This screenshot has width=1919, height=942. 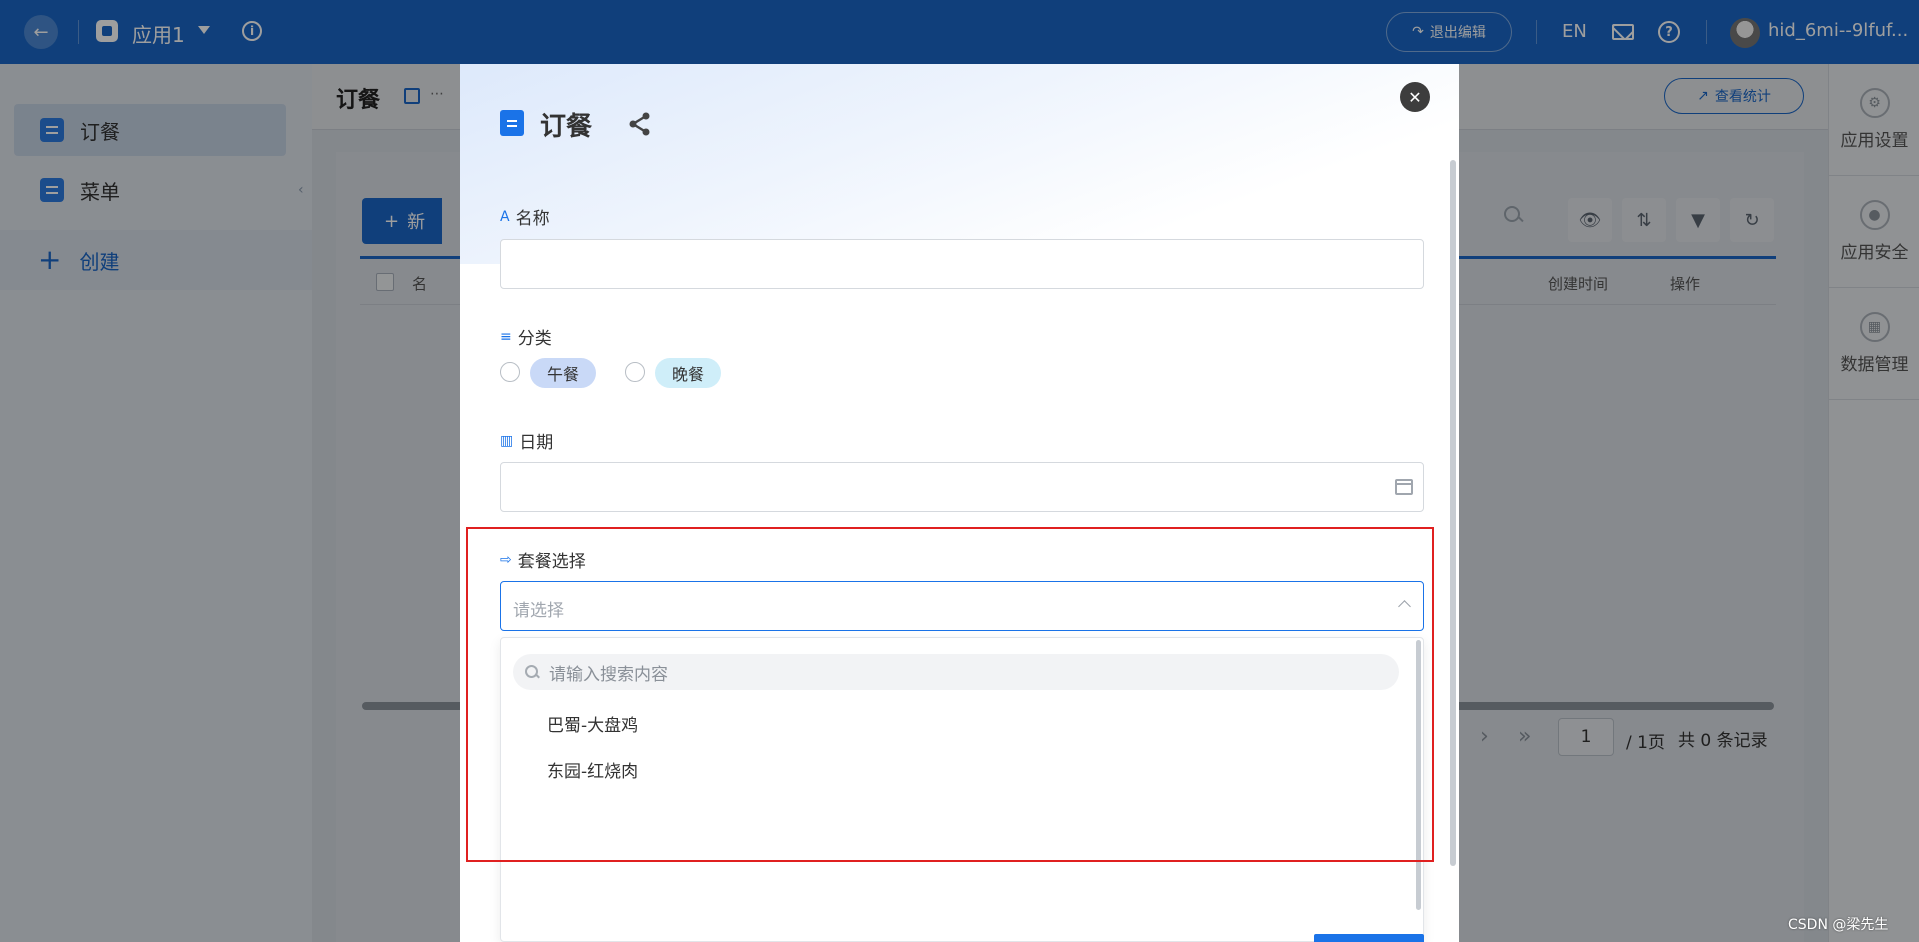 I want to click on name-field-label: A 名称, so click(x=525, y=217).